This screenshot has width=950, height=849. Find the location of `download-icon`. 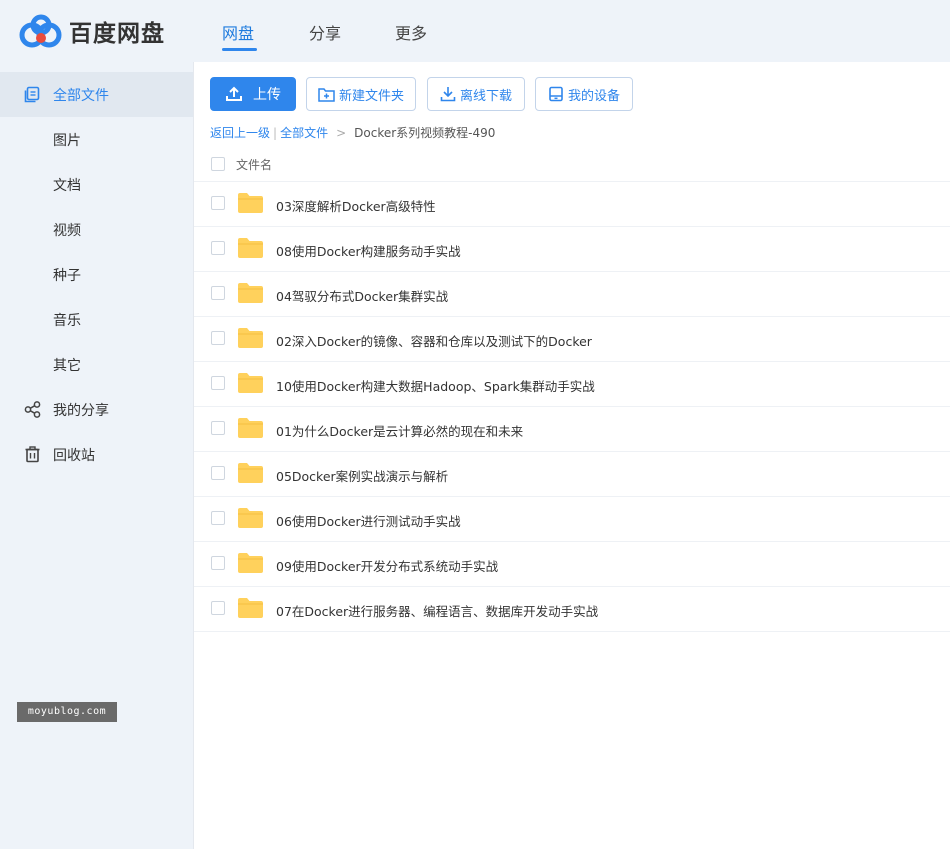

download-icon is located at coordinates (448, 94).